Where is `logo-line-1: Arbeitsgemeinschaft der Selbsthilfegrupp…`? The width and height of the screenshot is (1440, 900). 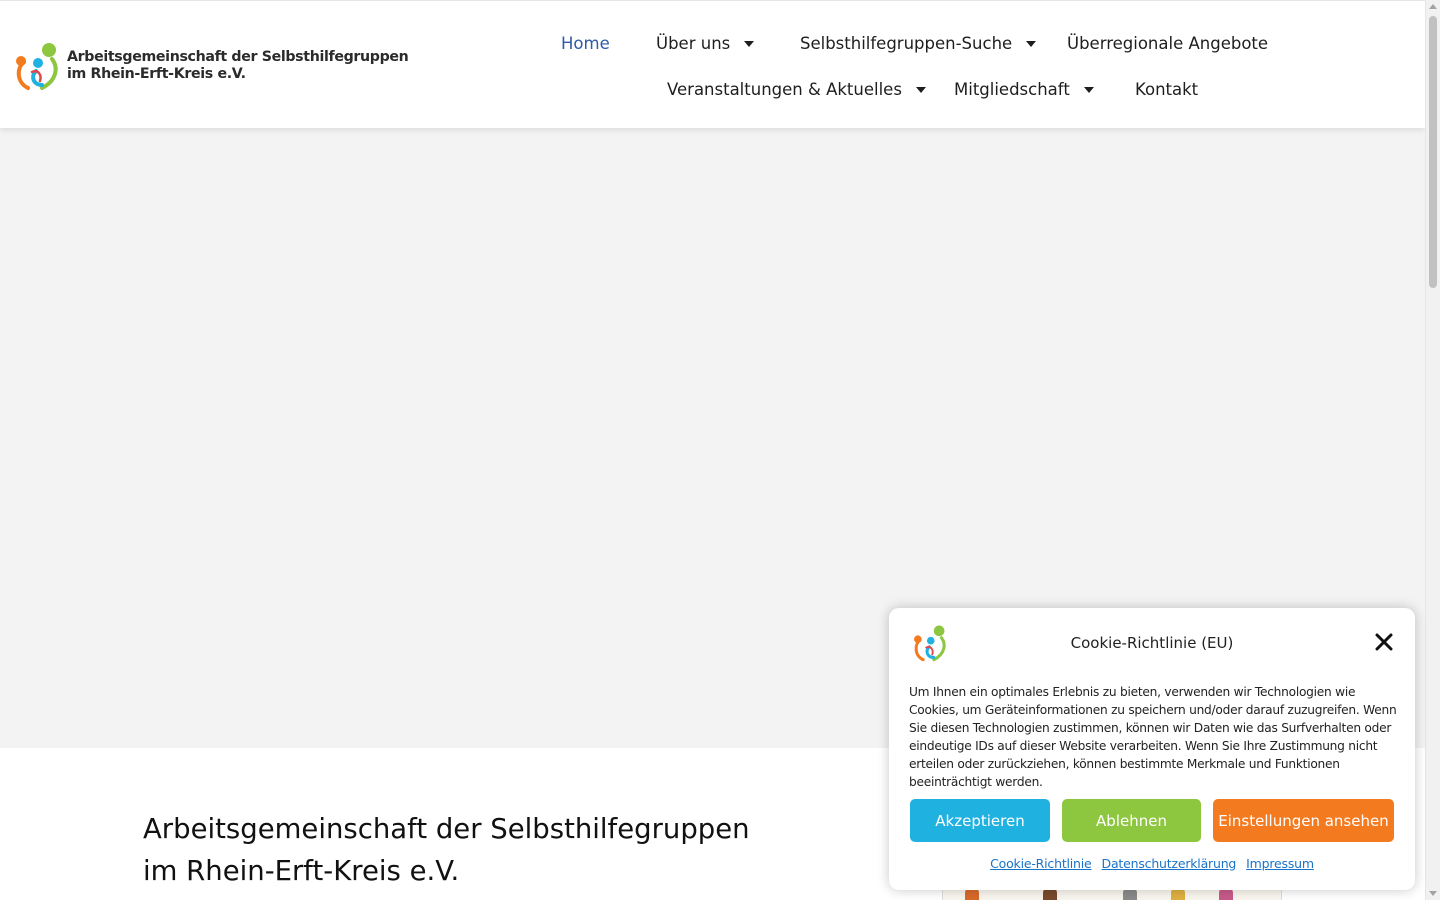 logo-line-1: Arbeitsgemeinschaft der Selbsthilfegrupp… is located at coordinates (238, 57).